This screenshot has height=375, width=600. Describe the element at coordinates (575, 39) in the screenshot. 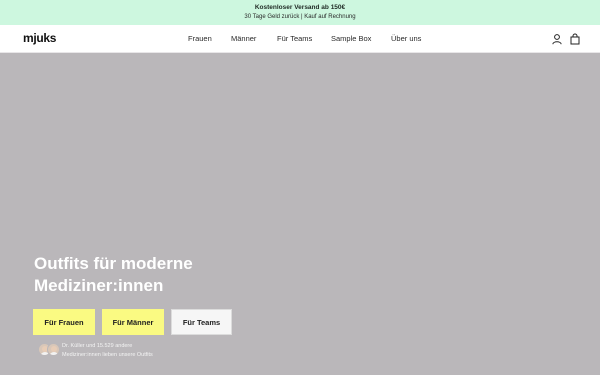

I see `cart-icon` at that location.